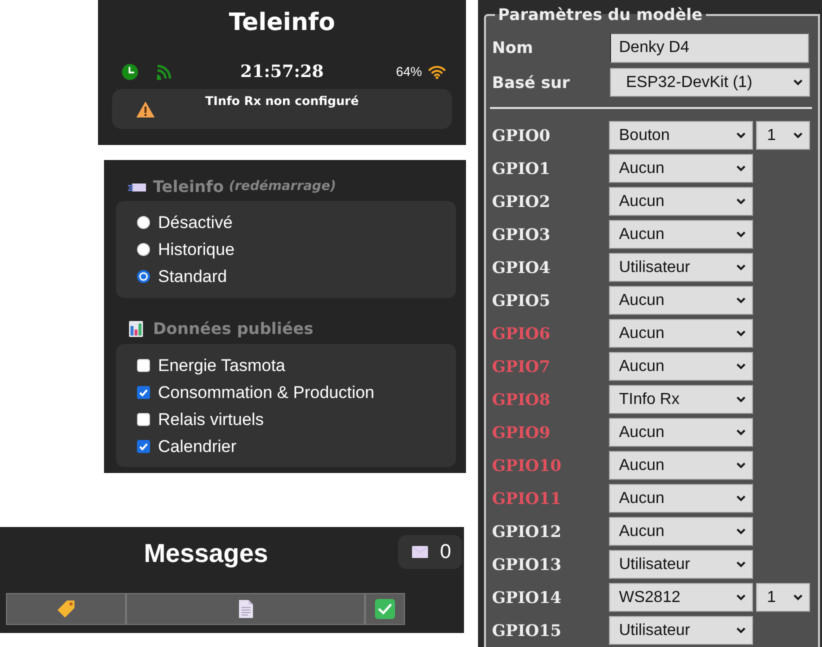 This screenshot has width=822, height=647. I want to click on card-icon, so click(137, 187).